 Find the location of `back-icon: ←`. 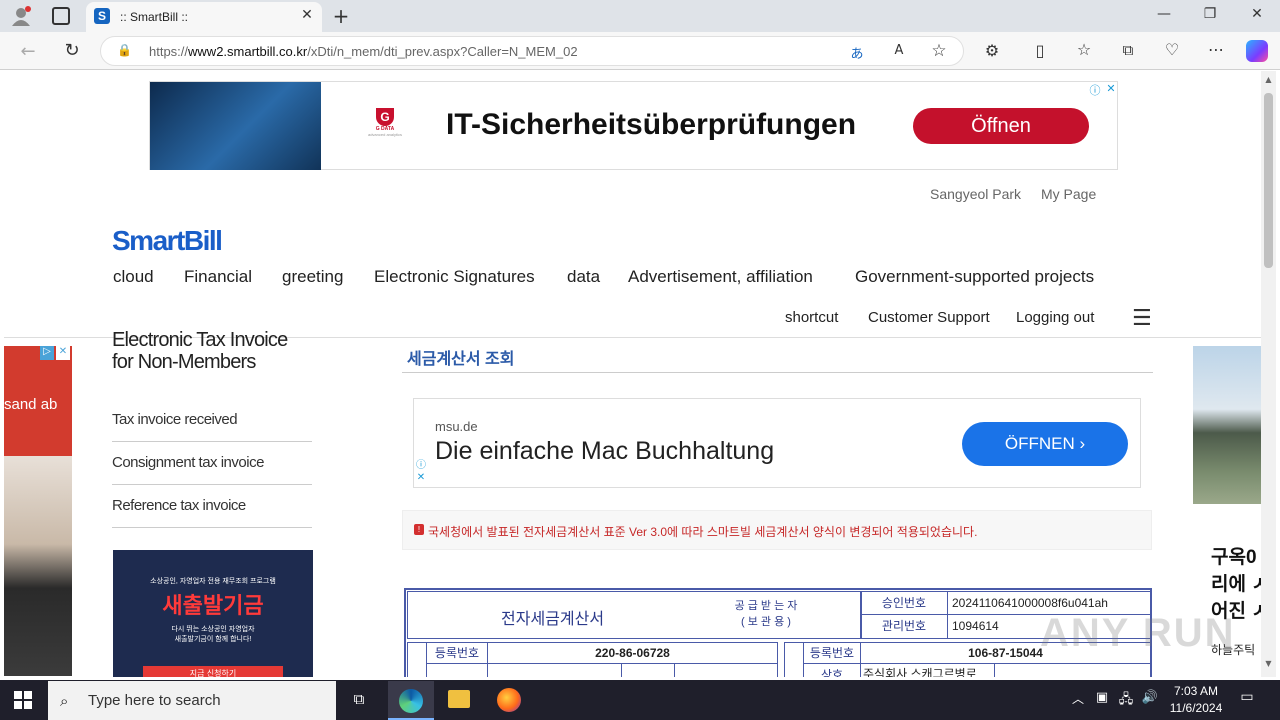

back-icon: ← is located at coordinates (28, 51).